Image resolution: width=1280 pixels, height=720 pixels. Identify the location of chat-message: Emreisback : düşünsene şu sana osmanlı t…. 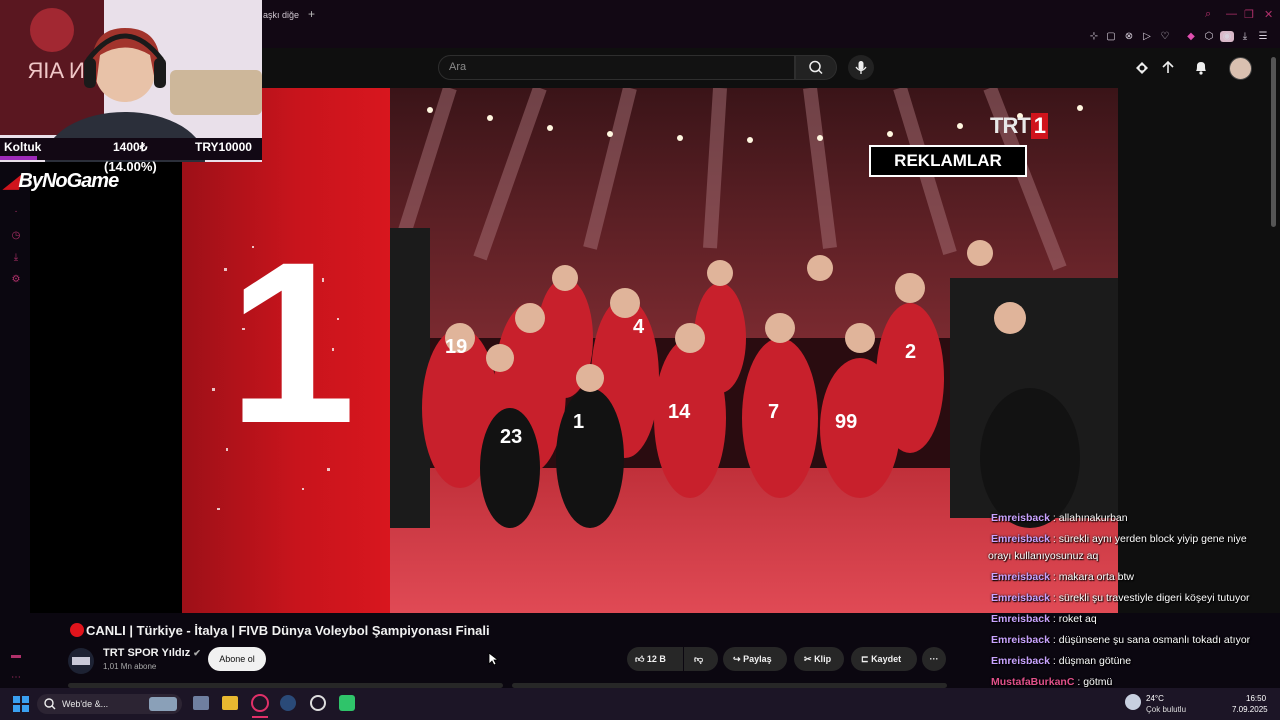
(1120, 640).